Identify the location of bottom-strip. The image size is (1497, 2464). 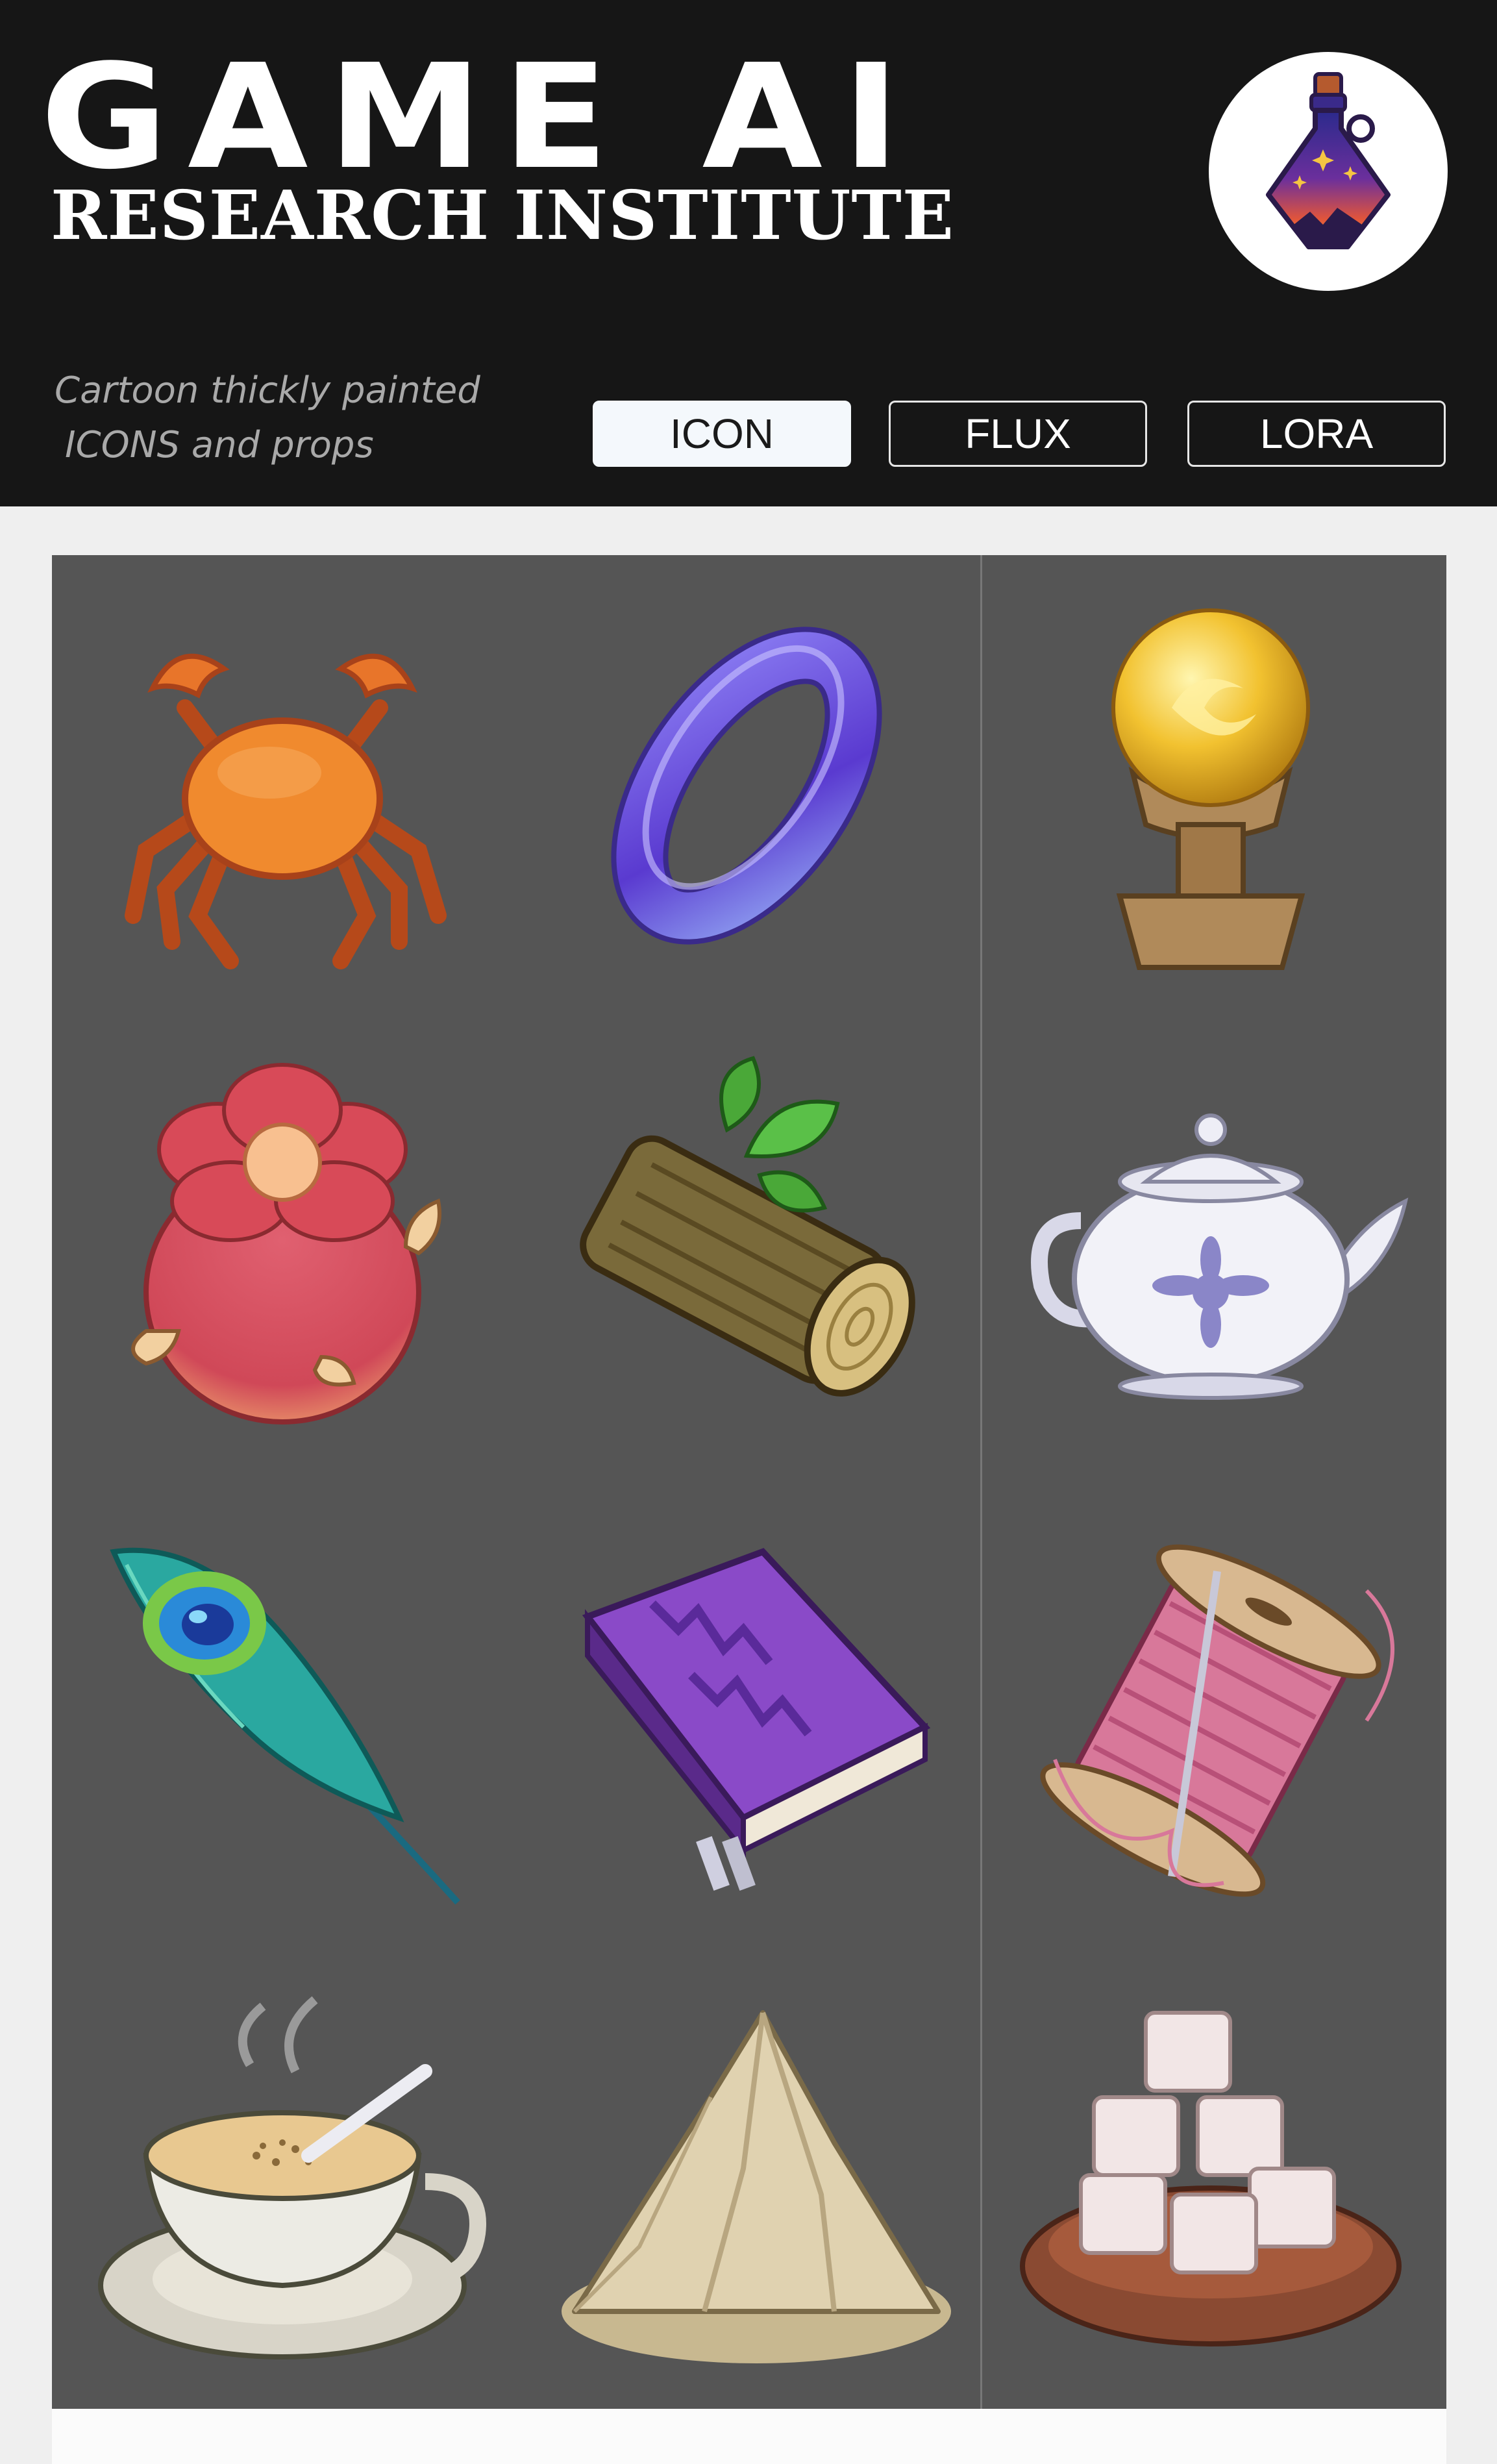
(749, 2436).